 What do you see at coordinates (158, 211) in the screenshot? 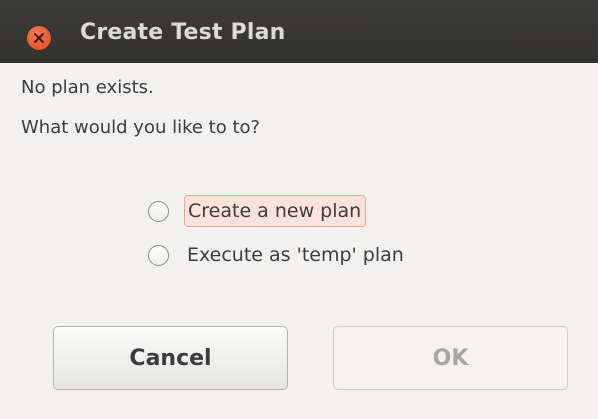
I see `radio-button-create-new-plan` at bounding box center [158, 211].